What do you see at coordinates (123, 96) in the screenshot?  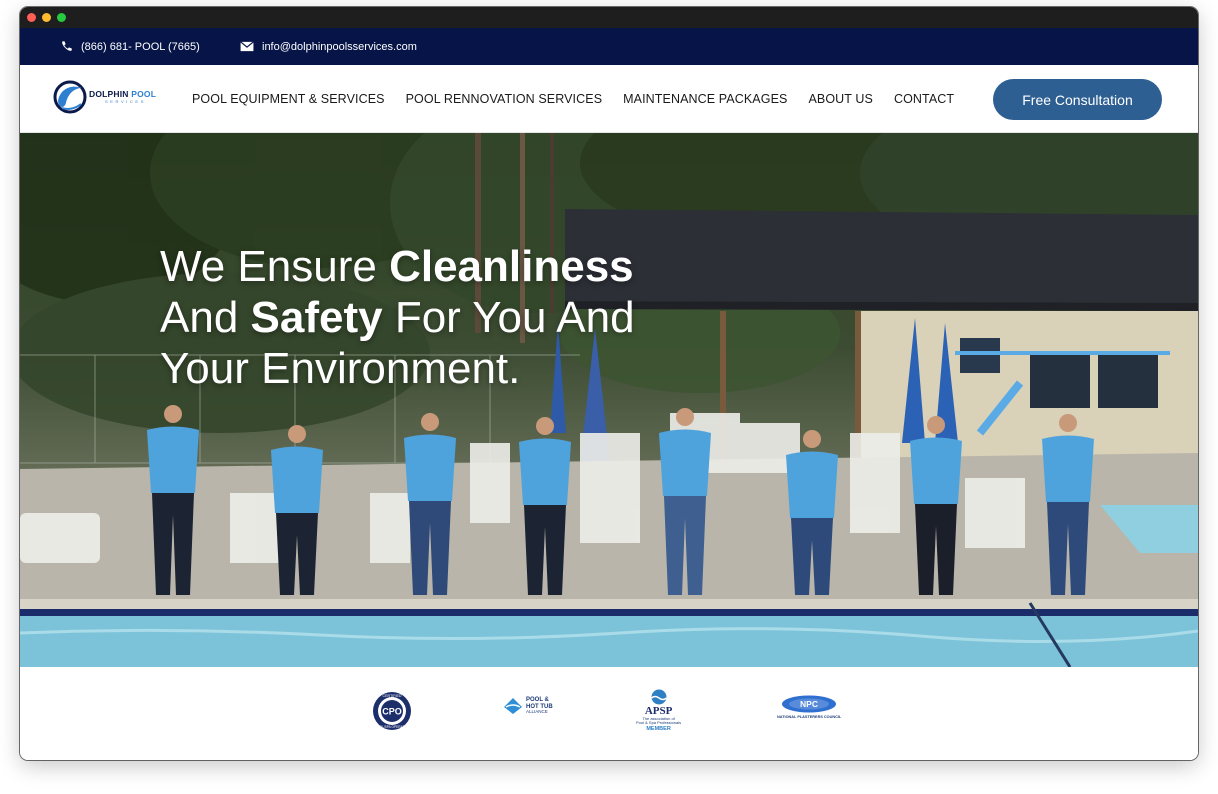 I see `logo-wordmark: DOLPHIN POOL SERVICES` at bounding box center [123, 96].